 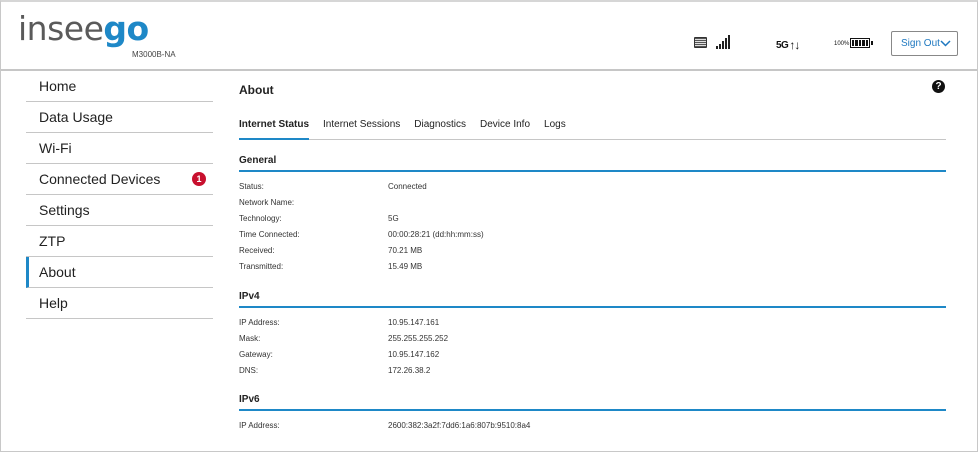 I want to click on info-row: IP Address: 10.95.147.161, so click(x=592, y=323).